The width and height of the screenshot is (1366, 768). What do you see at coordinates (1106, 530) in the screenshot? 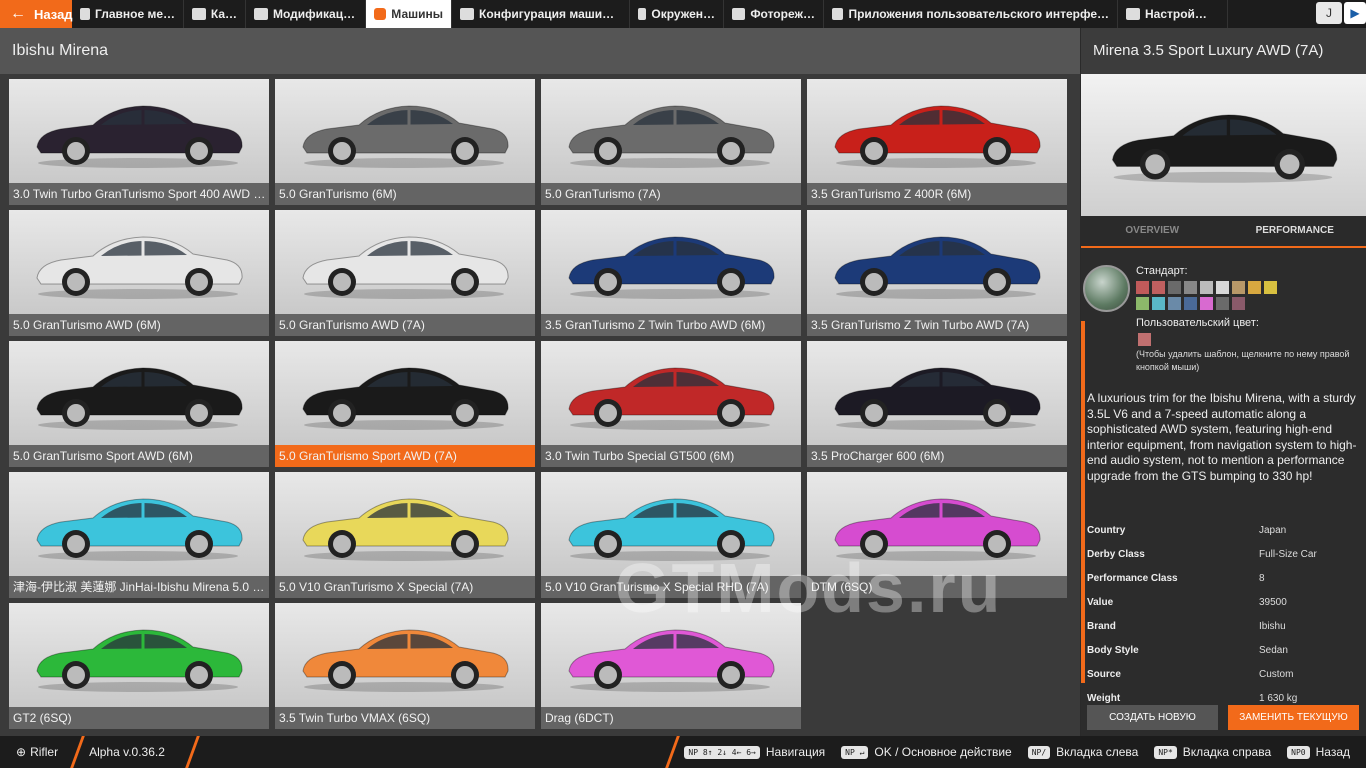
I see `stat-key: Country` at bounding box center [1106, 530].